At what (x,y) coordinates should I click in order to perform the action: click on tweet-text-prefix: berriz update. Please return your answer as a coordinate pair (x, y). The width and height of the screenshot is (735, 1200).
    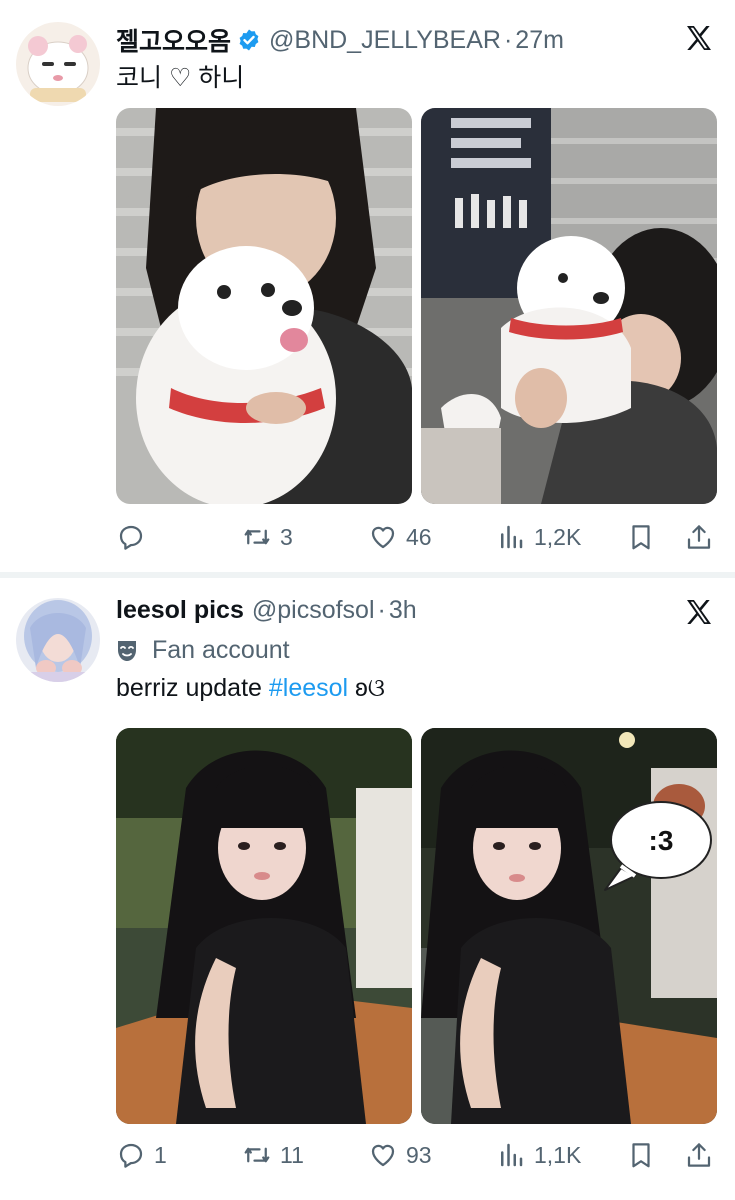
    Looking at the image, I should click on (192, 688).